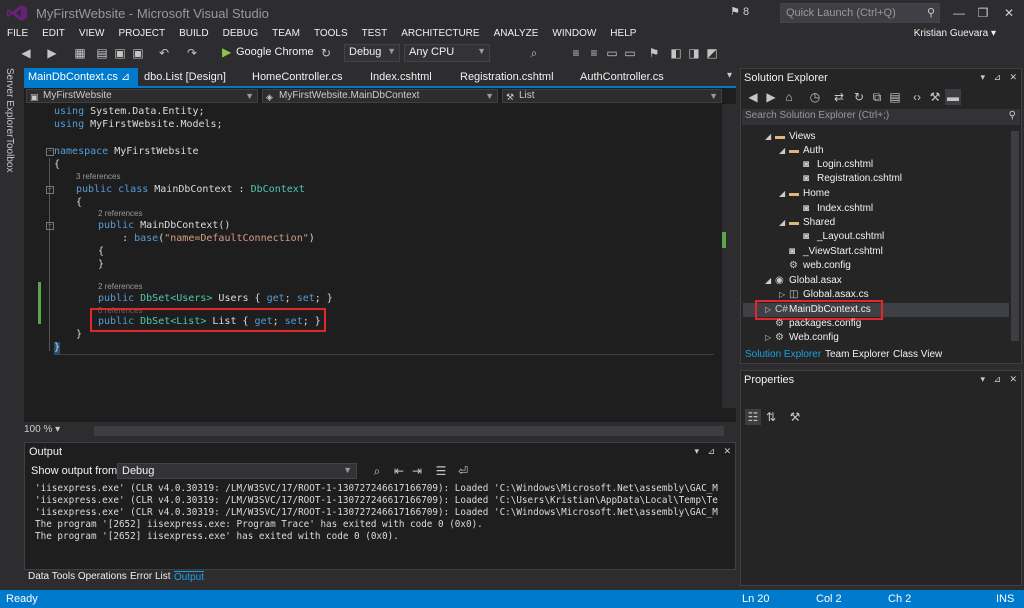 This screenshot has width=1024, height=608. Describe the element at coordinates (193, 34) in the screenshot. I see `menu-build: BUILD` at that location.